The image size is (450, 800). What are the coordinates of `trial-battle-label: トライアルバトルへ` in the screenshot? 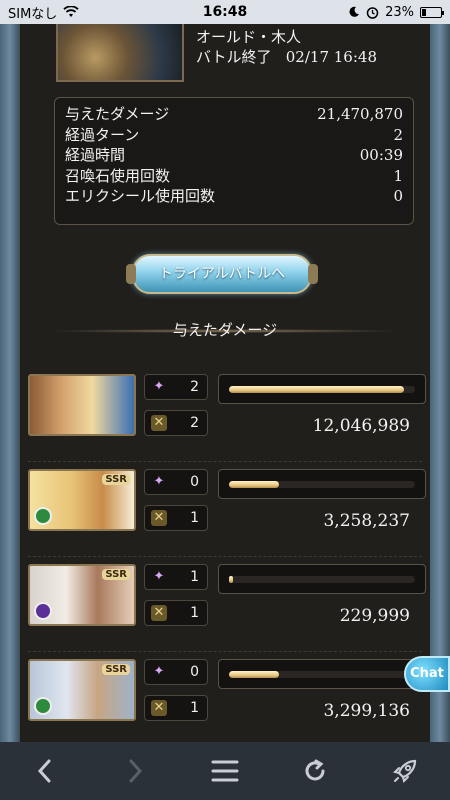 It's located at (222, 274).